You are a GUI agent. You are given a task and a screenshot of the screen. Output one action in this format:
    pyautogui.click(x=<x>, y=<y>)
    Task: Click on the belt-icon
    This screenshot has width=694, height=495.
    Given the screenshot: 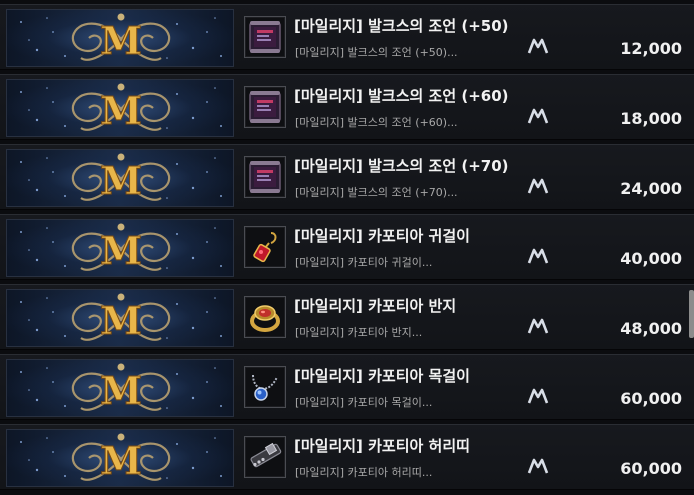 What is the action you would take?
    pyautogui.click(x=265, y=457)
    